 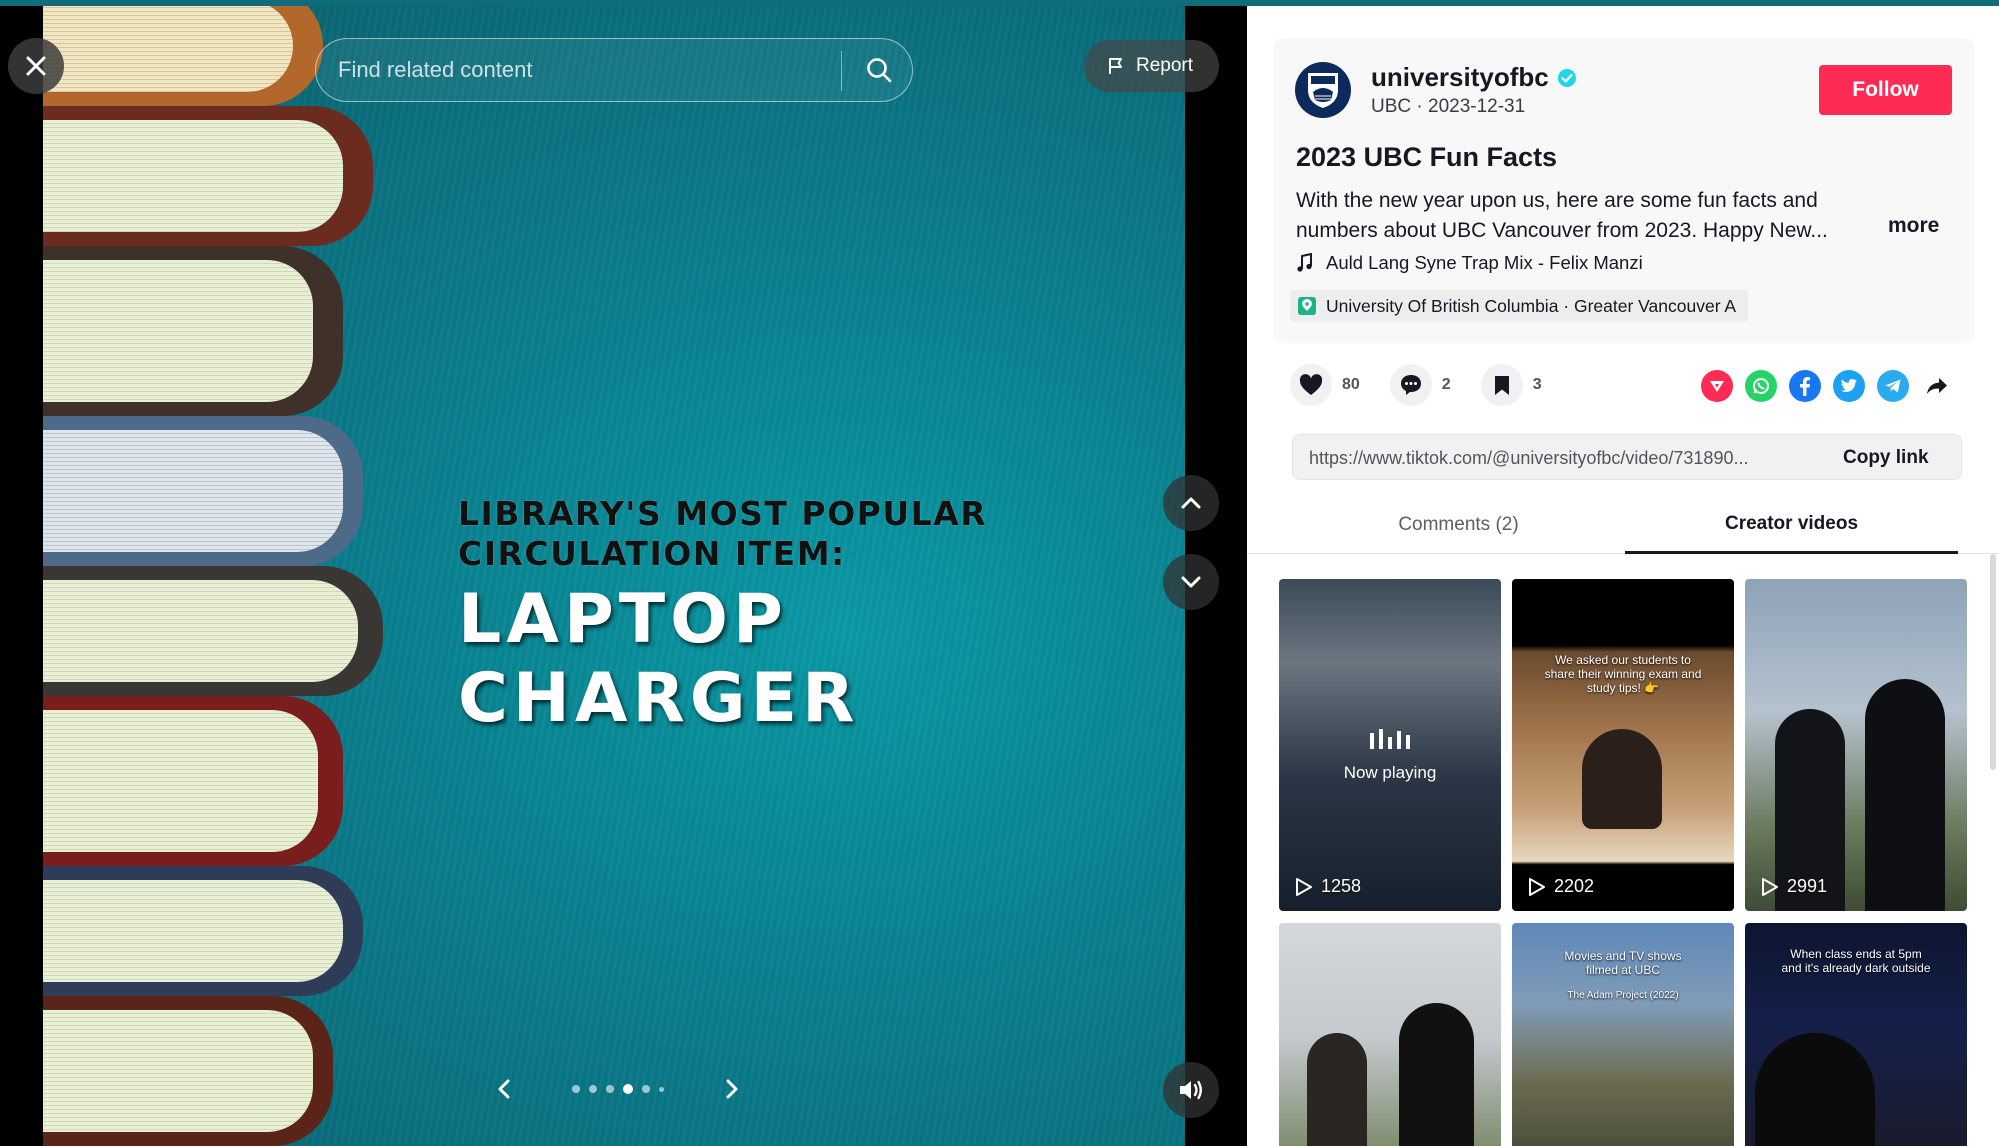 What do you see at coordinates (1390, 756) in the screenshot?
I see `now-playing-indicator: Now playing` at bounding box center [1390, 756].